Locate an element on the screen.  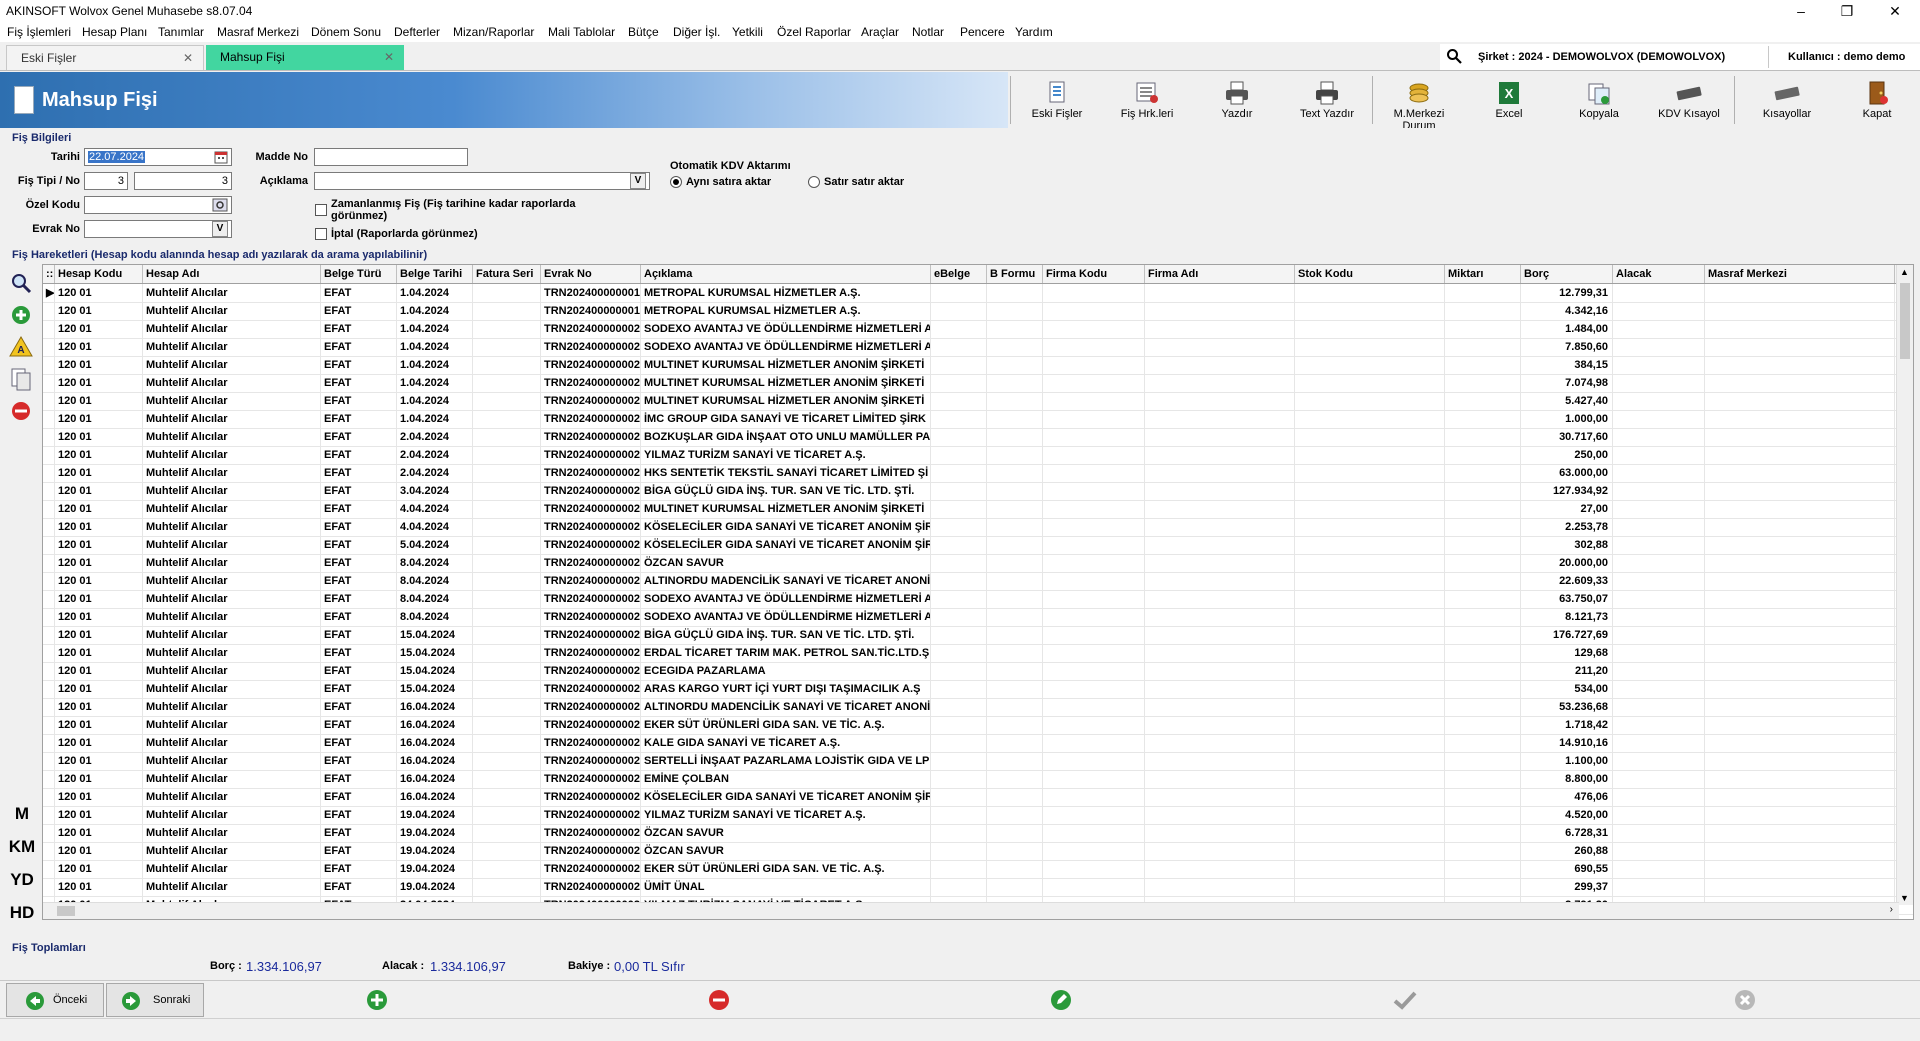
confirm-icon is located at coordinates (1405, 1000).